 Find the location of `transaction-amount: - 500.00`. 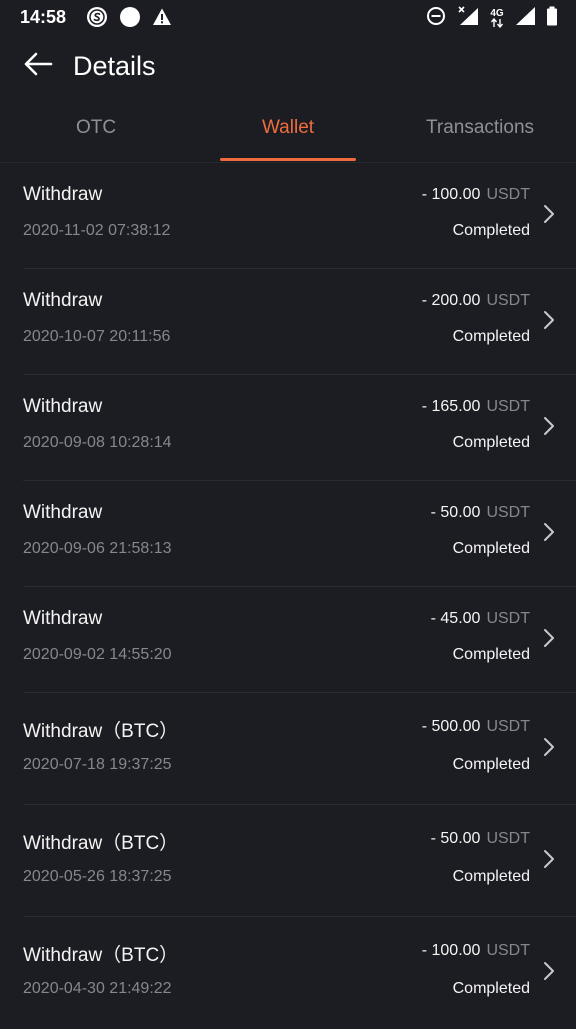

transaction-amount: - 500.00 is located at coordinates (451, 726).